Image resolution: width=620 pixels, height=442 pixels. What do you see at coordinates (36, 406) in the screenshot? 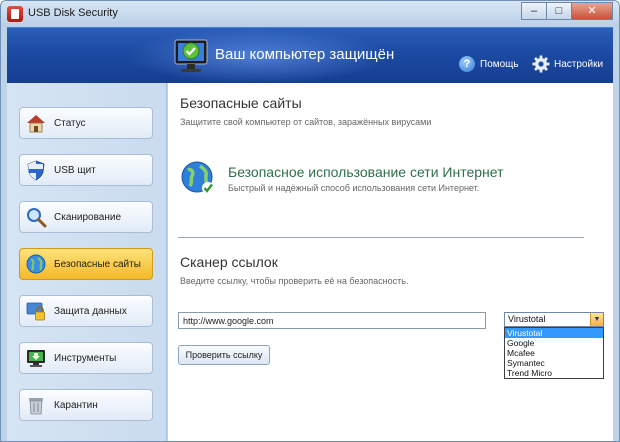
I see `trash-bin-icon` at bounding box center [36, 406].